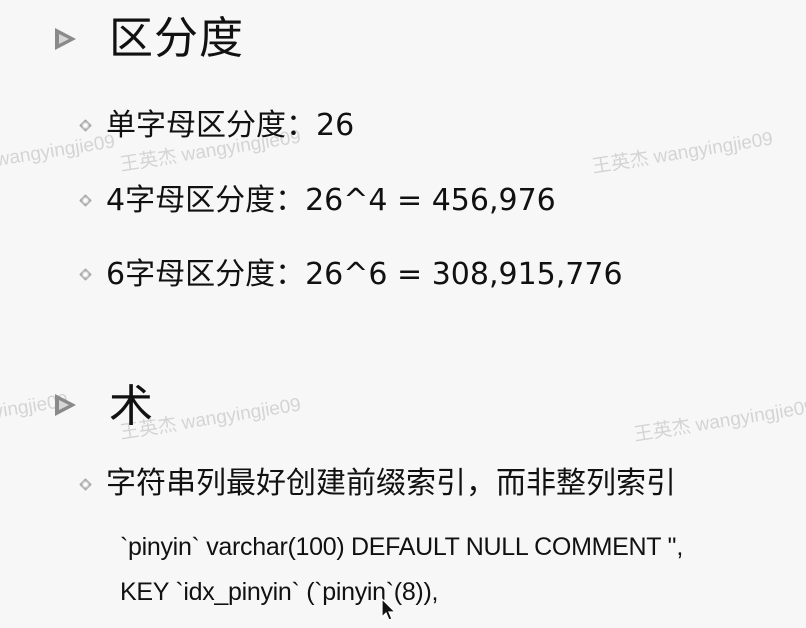 The height and width of the screenshot is (628, 806). Describe the element at coordinates (389, 609) in the screenshot. I see `mouse-cursor-icon` at that location.